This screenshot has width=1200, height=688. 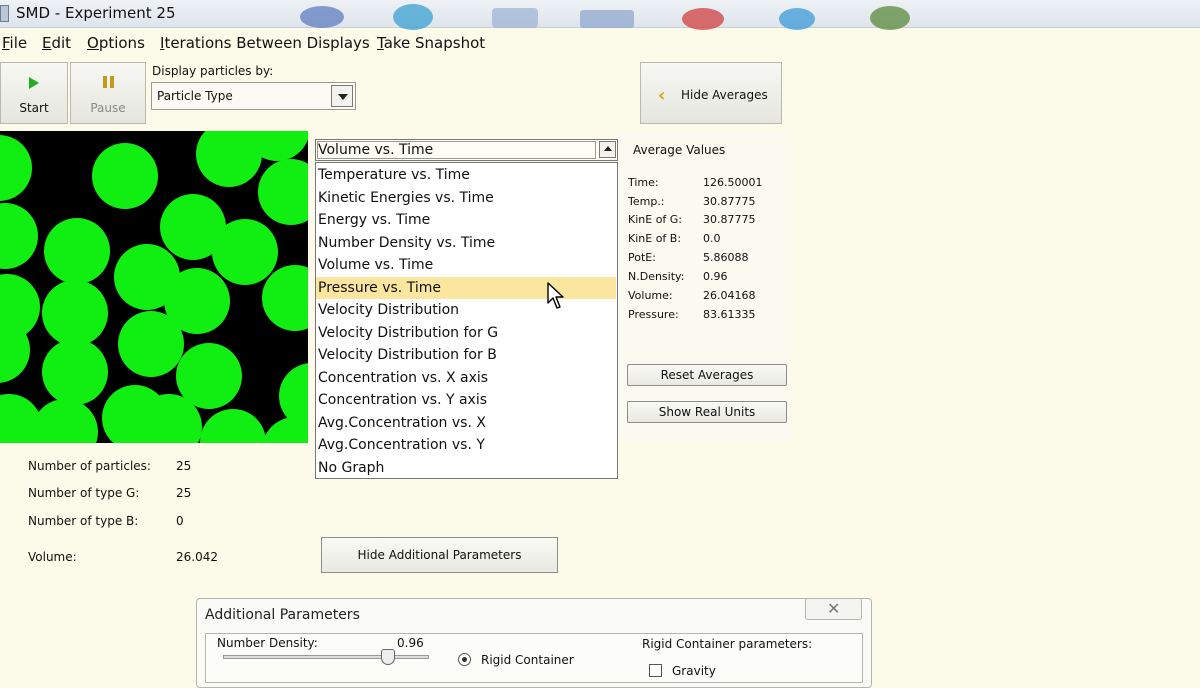 What do you see at coordinates (650, 295) in the screenshot?
I see `avg-label-volume: Volume:` at bounding box center [650, 295].